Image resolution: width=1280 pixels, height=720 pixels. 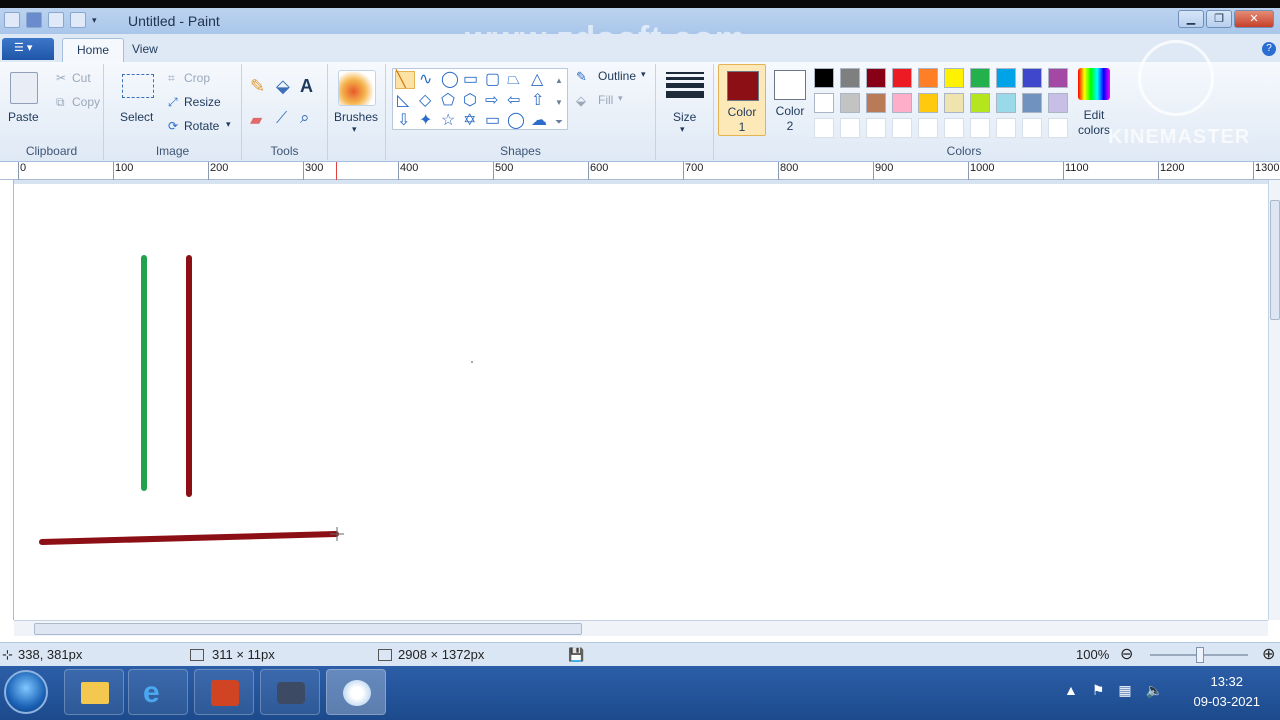 I want to click on rectangle-shape-icon: ▭, so click(x=470, y=80).